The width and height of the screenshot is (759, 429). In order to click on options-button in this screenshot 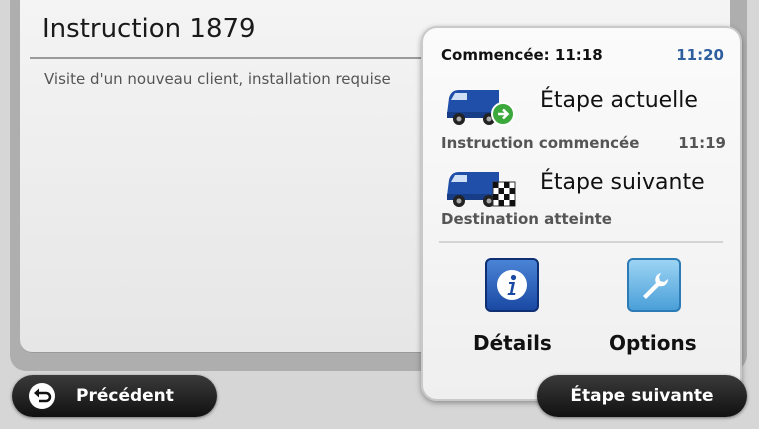, I will do `click(654, 285)`.